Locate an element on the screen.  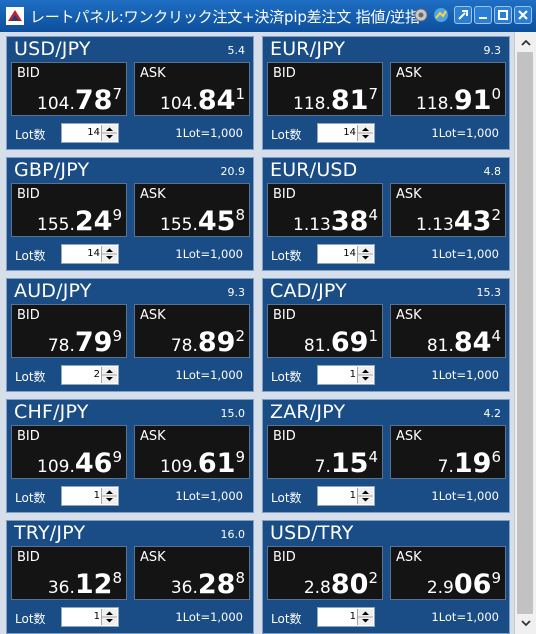
ask-price: 7.196 is located at coordinates (469, 463).